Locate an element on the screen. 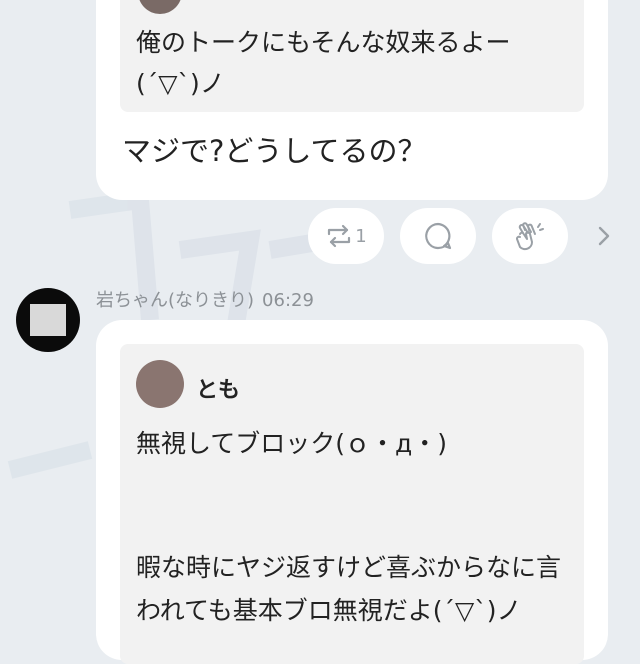 Image resolution: width=640 pixels, height=664 pixels. clap-icon is located at coordinates (530, 236).